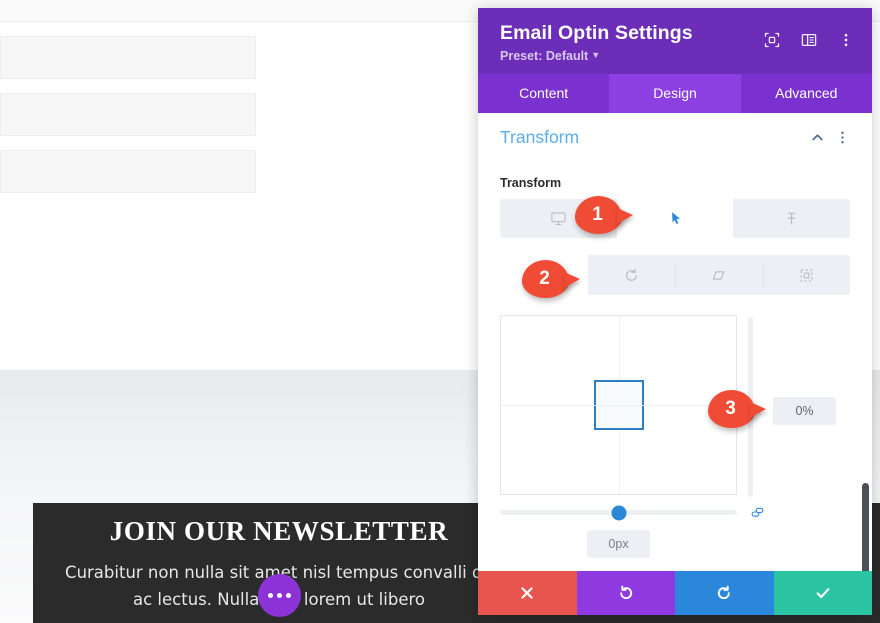  Describe the element at coordinates (719, 275) in the screenshot. I see `skew-icon` at that location.